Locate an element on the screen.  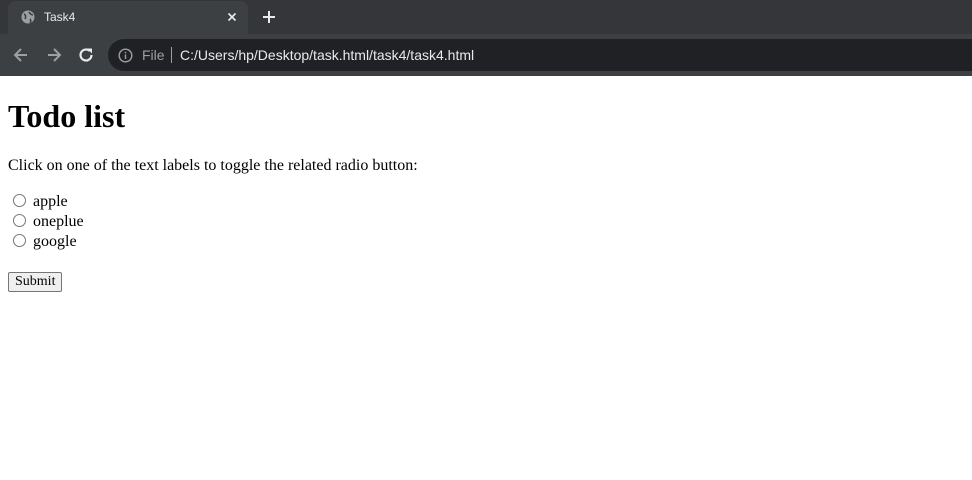
tab-title: Task4 is located at coordinates (60, 17).